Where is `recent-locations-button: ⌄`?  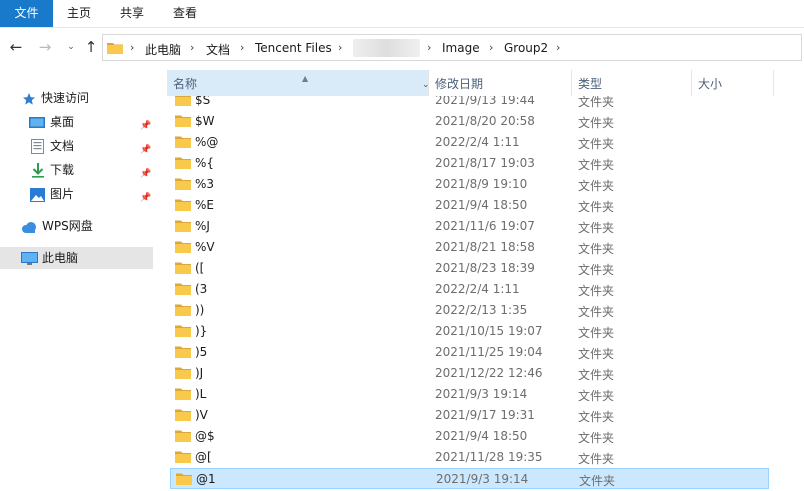
recent-locations-button: ⌄ is located at coordinates (71, 47).